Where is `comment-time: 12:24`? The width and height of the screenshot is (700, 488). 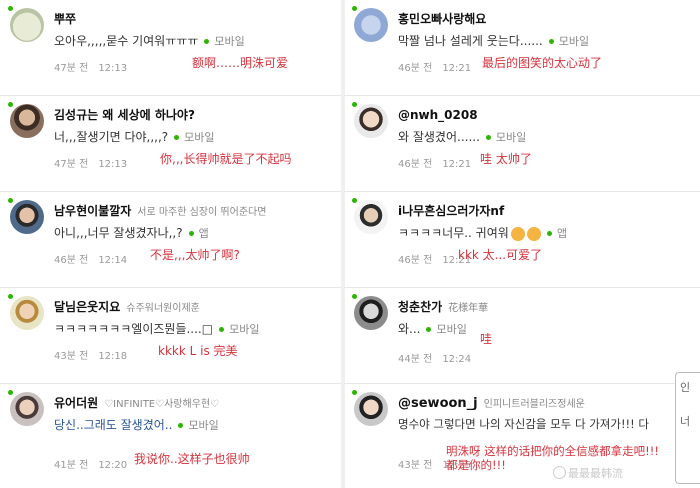 comment-time: 12:24 is located at coordinates (457, 359).